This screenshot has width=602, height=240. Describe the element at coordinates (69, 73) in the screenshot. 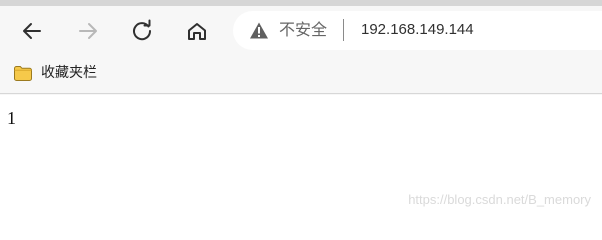

I see `bookmarks-folder-label: 收藏夹栏` at that location.